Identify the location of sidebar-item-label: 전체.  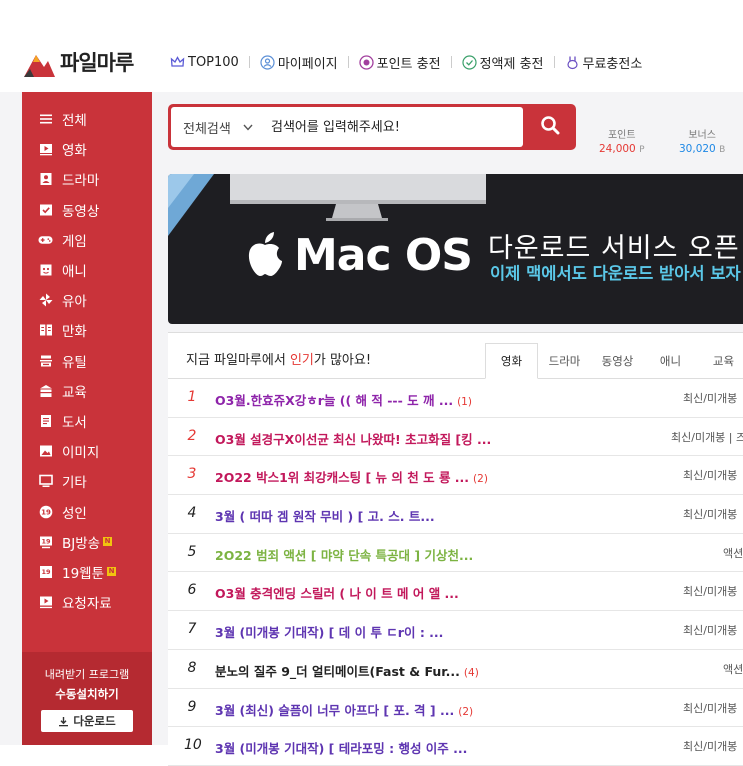
(74, 121).